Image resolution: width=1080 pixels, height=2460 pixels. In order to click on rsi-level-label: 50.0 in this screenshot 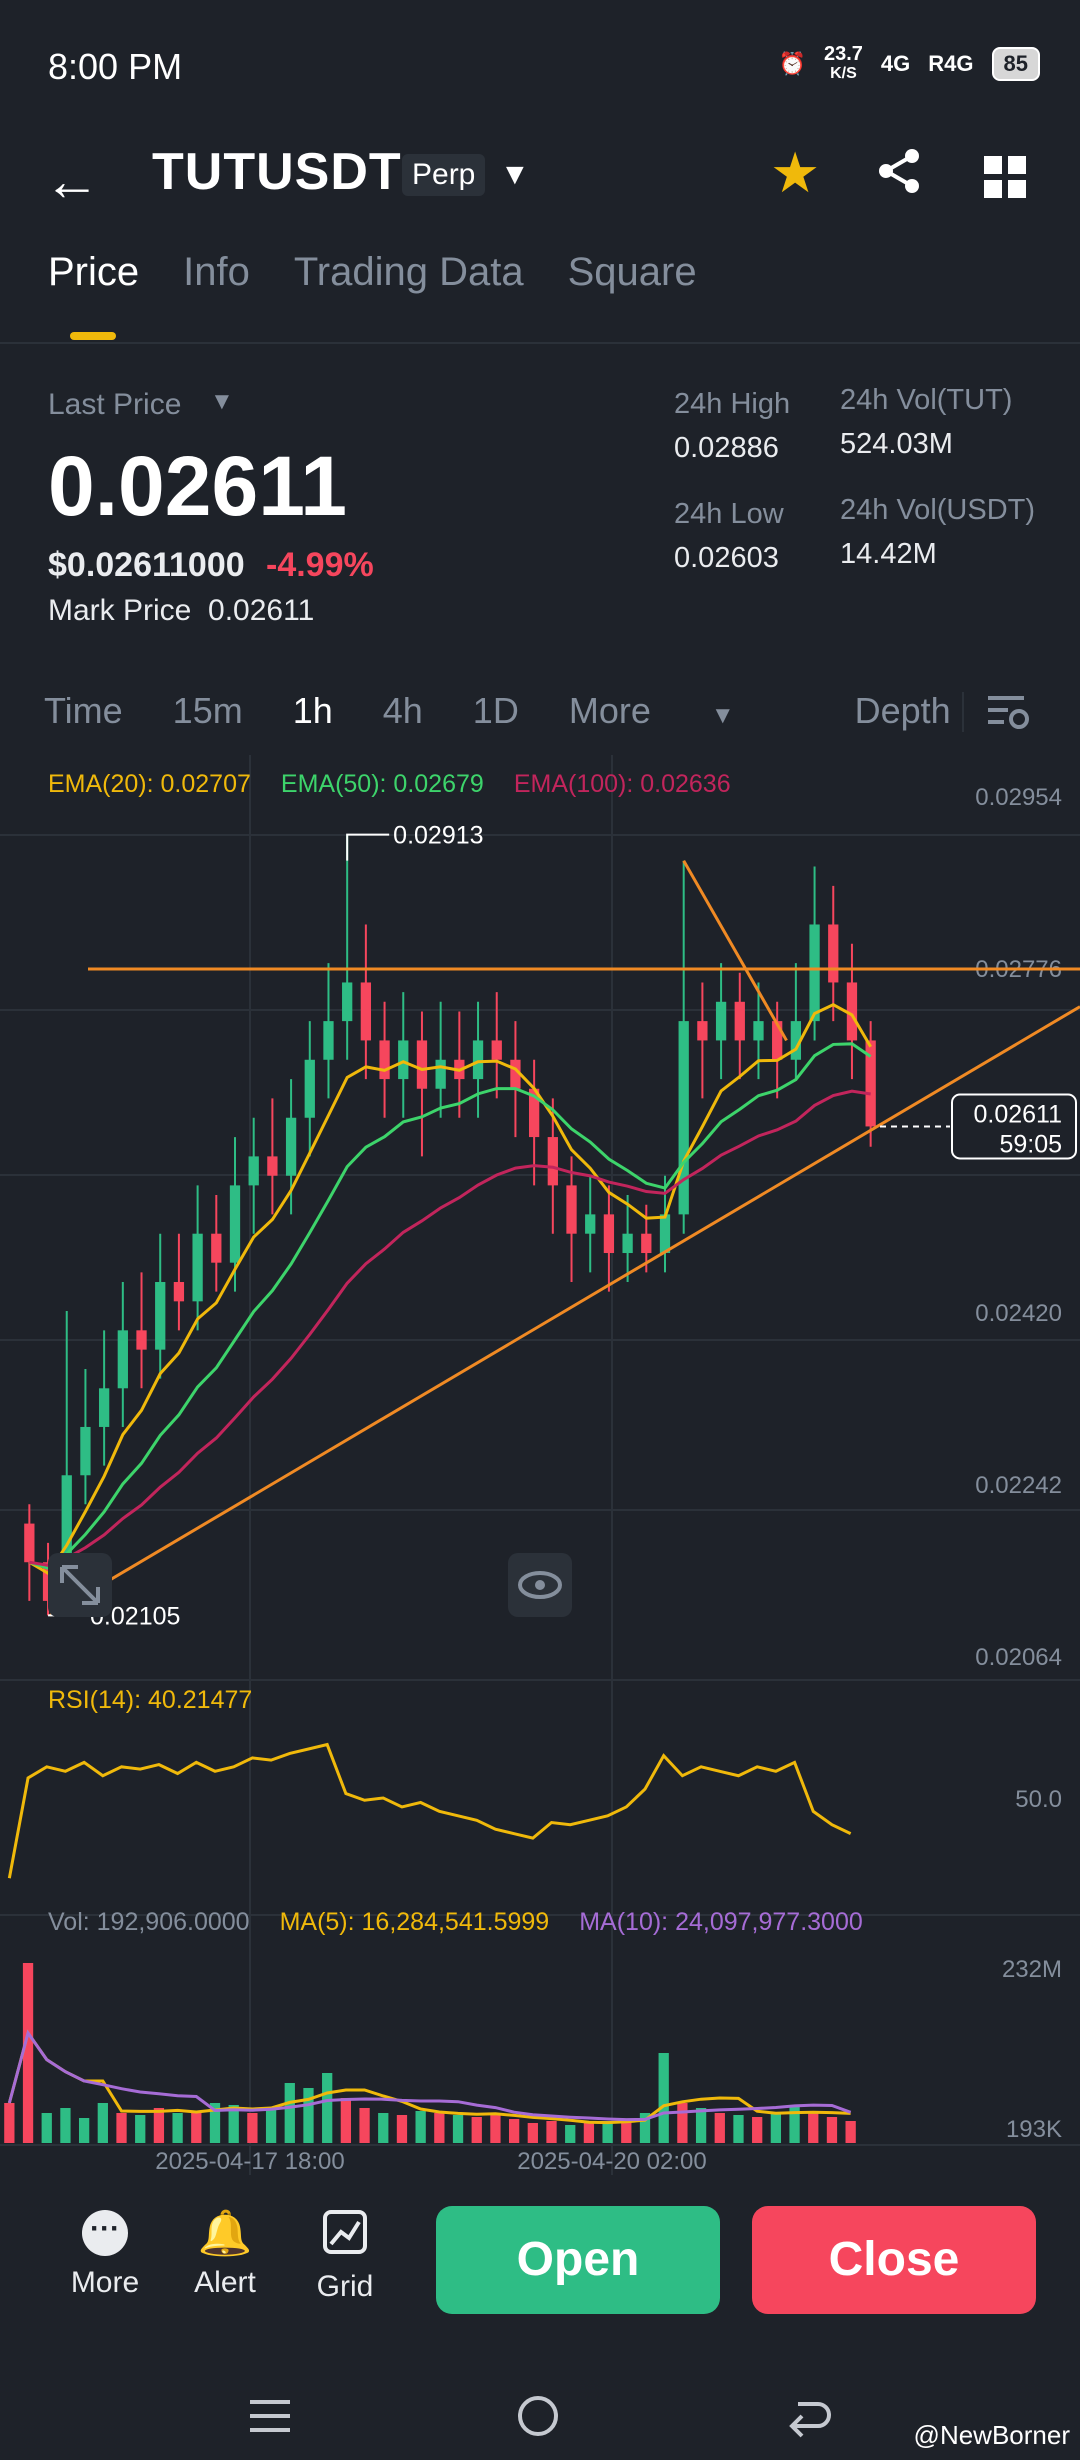, I will do `click(1038, 1799)`.